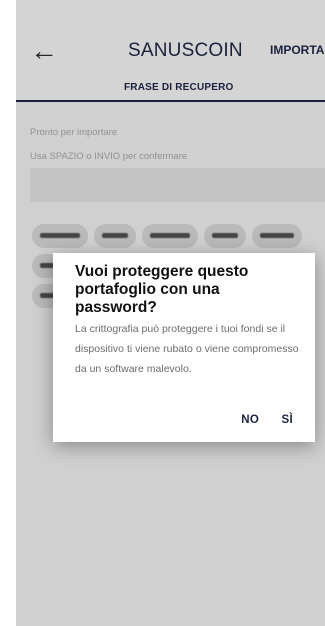 This screenshot has height=626, width=325. I want to click on yes-button: SÌ, so click(287, 420).